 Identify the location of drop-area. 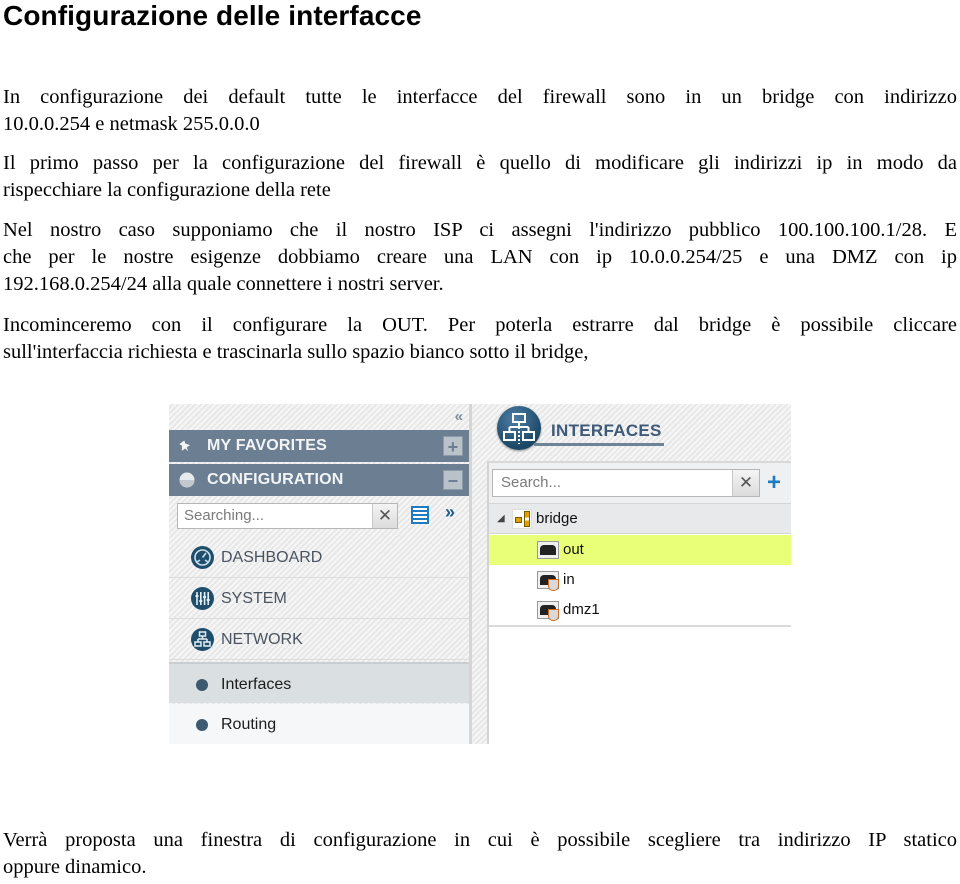
(640, 686).